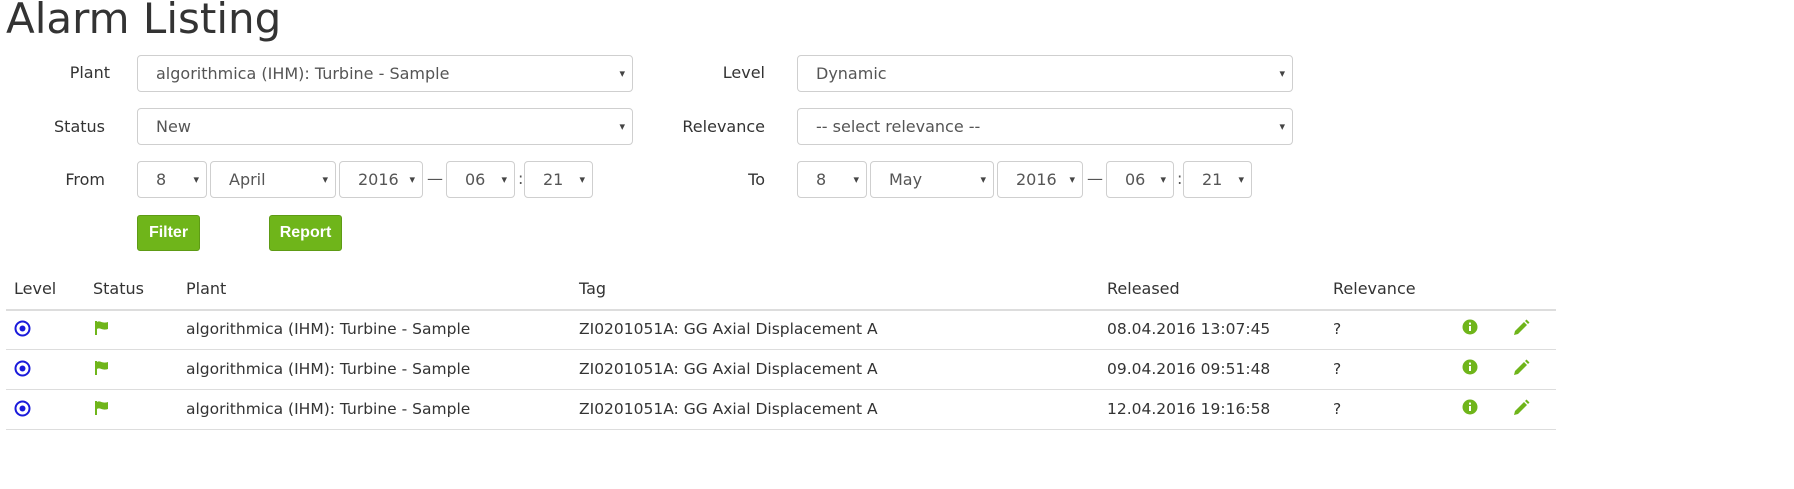 The width and height of the screenshot is (1794, 489). Describe the element at coordinates (592, 288) in the screenshot. I see `column-header-tag: Tag` at that location.